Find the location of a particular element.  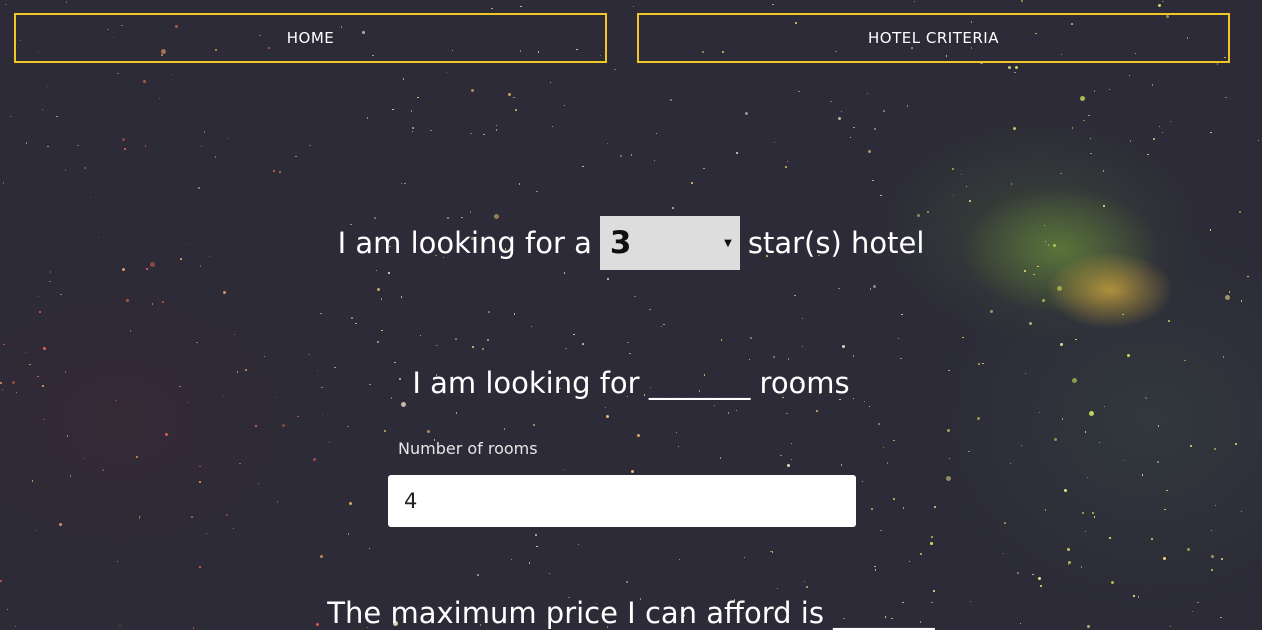

home-button: HOME is located at coordinates (310, 38).